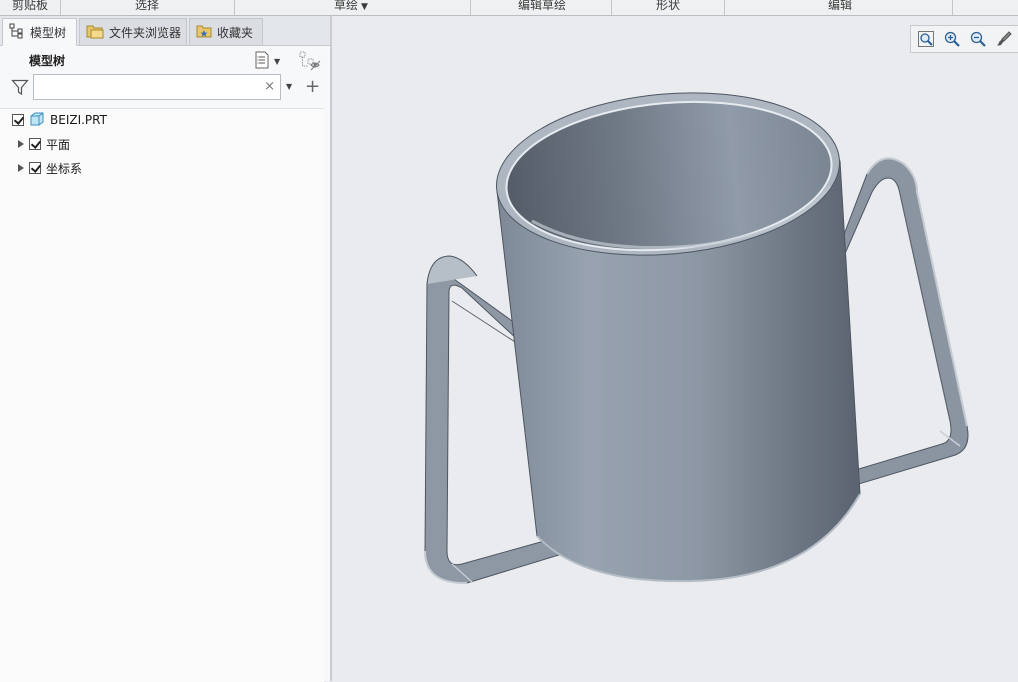 The width and height of the screenshot is (1018, 682). What do you see at coordinates (37, 120) in the screenshot?
I see `part-icon` at bounding box center [37, 120].